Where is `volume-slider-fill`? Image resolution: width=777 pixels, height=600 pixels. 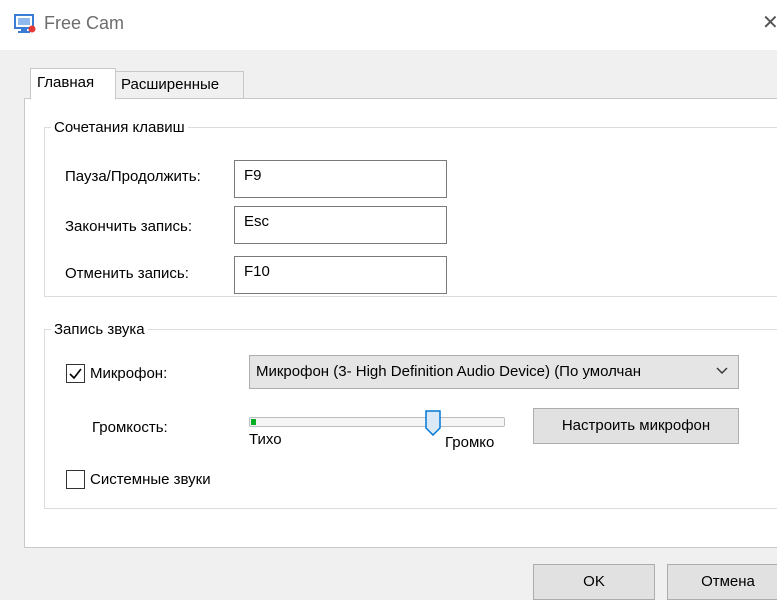 volume-slider-fill is located at coordinates (253, 422).